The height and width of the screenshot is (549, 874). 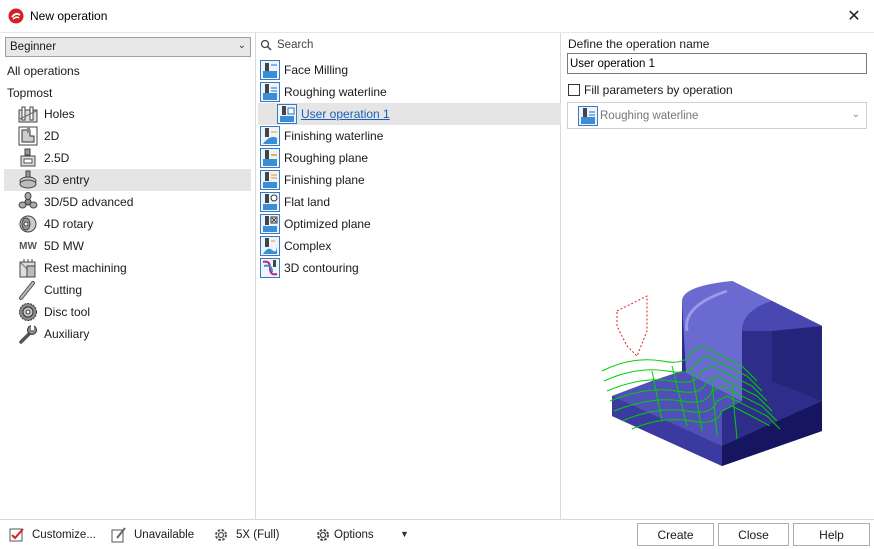 What do you see at coordinates (69, 224) in the screenshot?
I see `category-label: 4D rotary` at bounding box center [69, 224].